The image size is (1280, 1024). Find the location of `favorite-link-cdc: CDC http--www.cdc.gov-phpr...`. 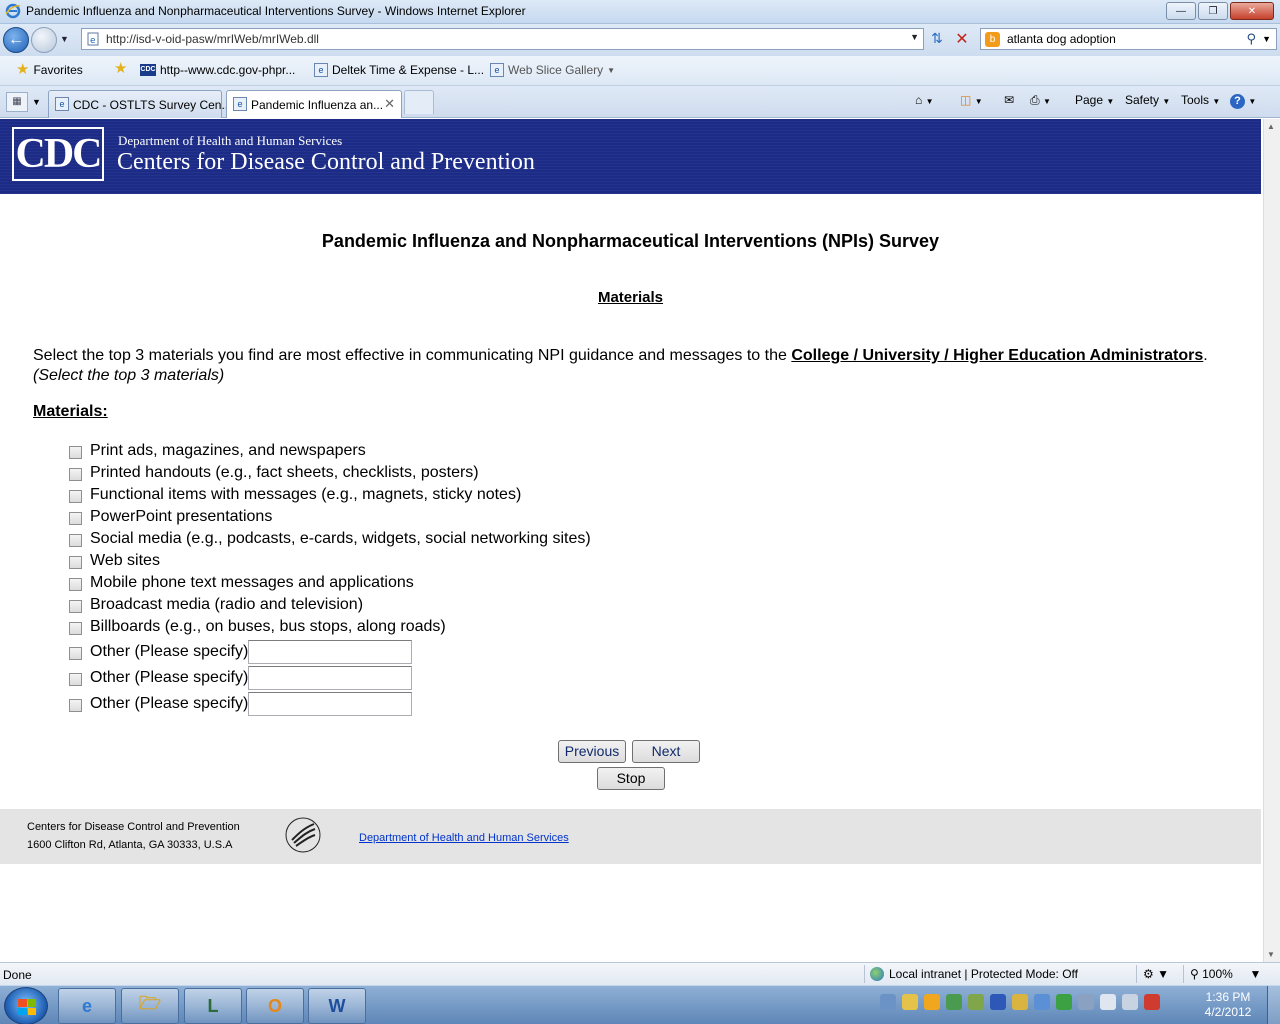

favorite-link-cdc: CDC http--www.cdc.gov-phpr... is located at coordinates (217, 70).